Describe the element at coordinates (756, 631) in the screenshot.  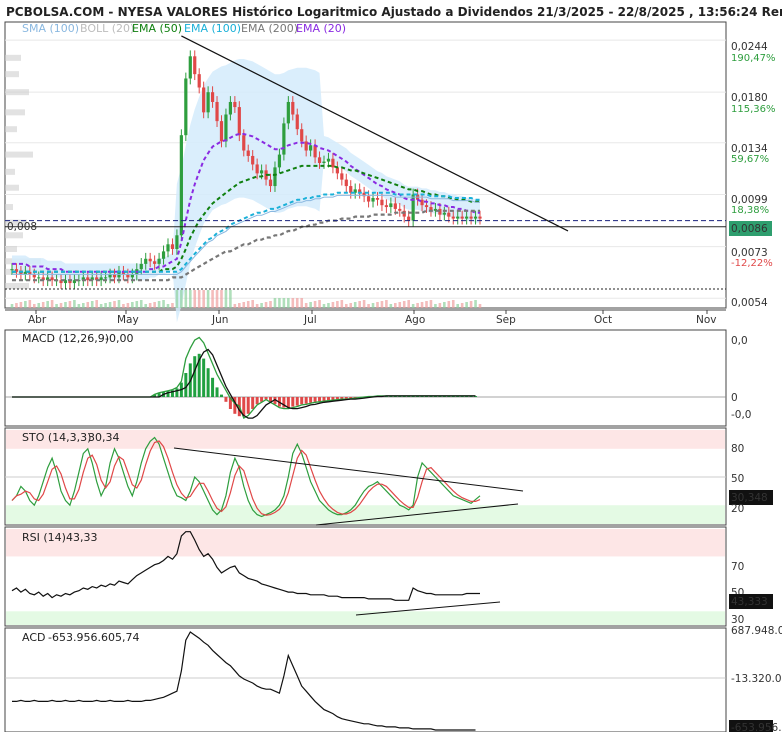
I see `acd-tick: 687.948.0` at that location.